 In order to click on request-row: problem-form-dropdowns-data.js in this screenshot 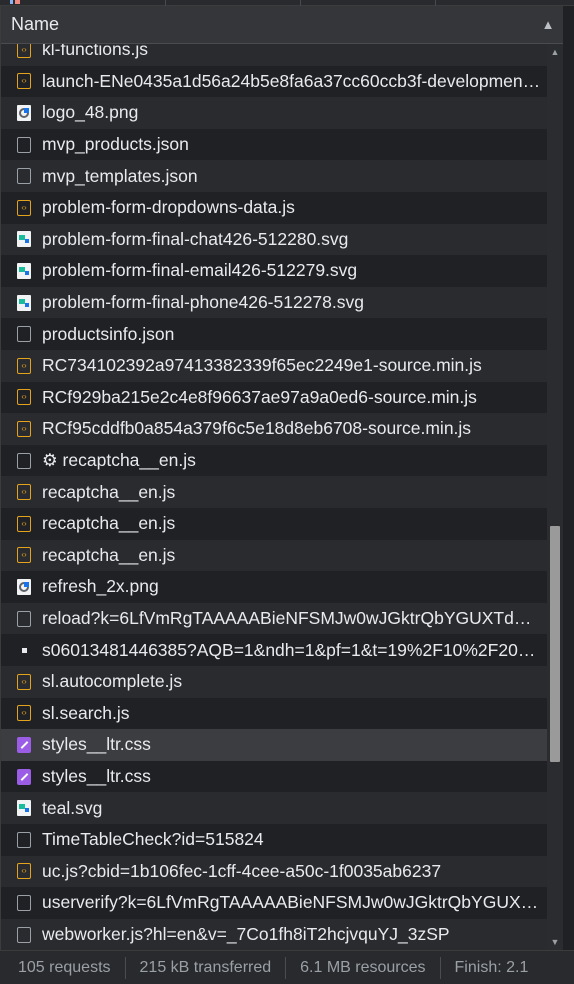, I will do `click(274, 208)`.